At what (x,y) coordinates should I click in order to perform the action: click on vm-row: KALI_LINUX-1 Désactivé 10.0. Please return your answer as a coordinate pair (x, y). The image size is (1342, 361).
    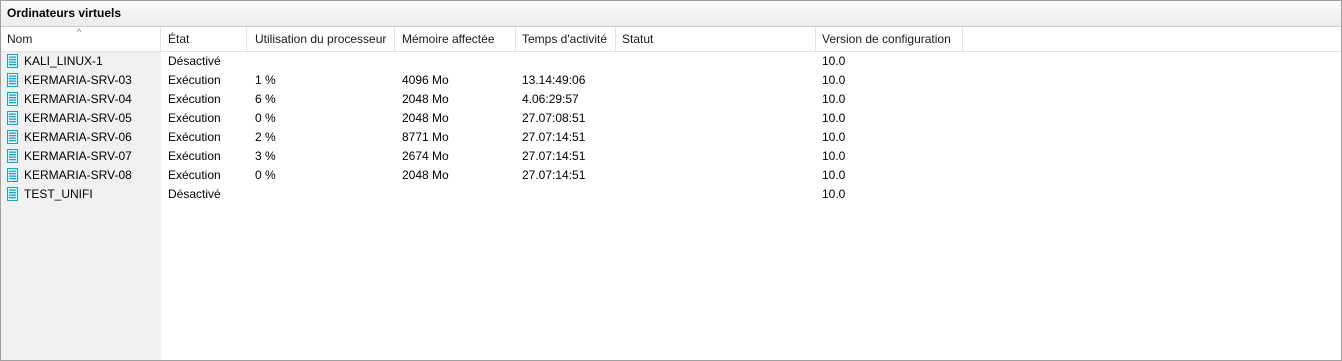
    Looking at the image, I should click on (671, 61).